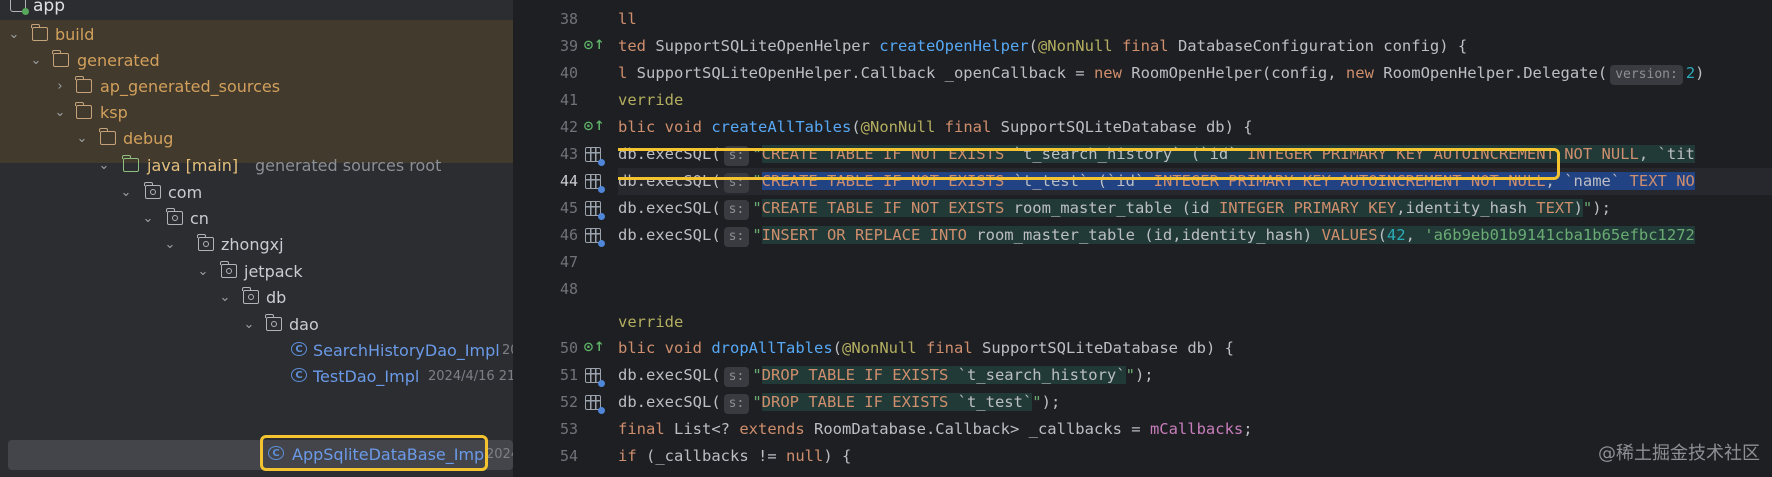 The image size is (1772, 477). What do you see at coordinates (568, 429) in the screenshot?
I see `line-number: 53` at bounding box center [568, 429].